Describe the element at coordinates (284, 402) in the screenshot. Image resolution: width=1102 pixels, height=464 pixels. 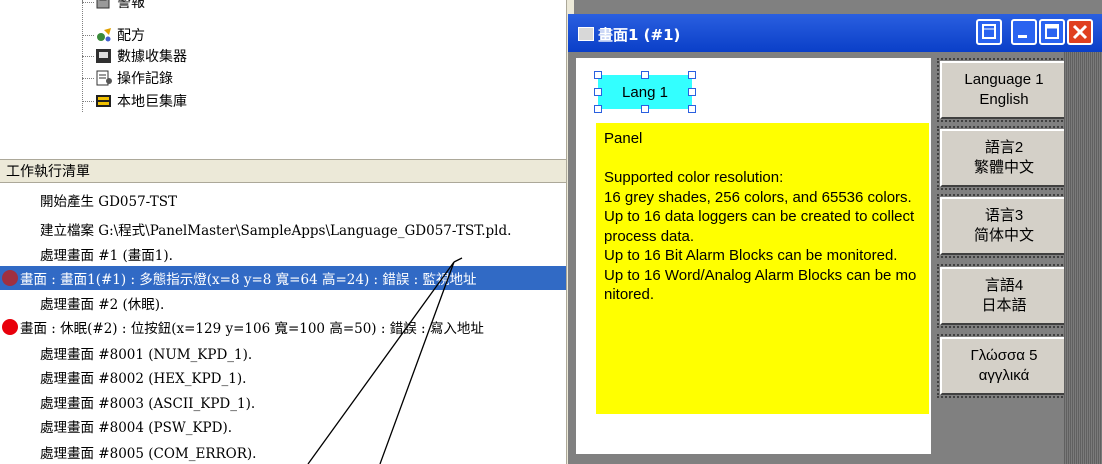
I see `task-row: 處理畫面 #8003 (ASCII_KPD_1).` at that location.